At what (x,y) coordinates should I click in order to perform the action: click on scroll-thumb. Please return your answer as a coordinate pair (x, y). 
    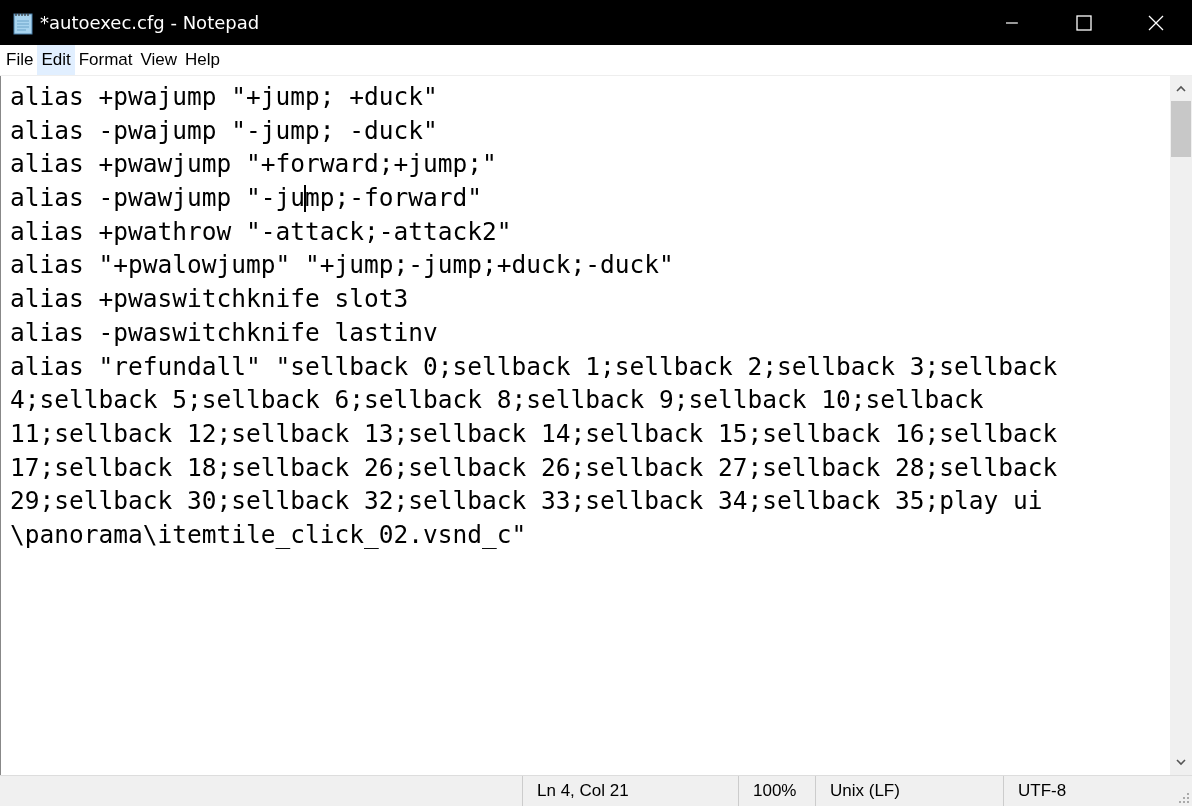
    Looking at the image, I should click on (1181, 129).